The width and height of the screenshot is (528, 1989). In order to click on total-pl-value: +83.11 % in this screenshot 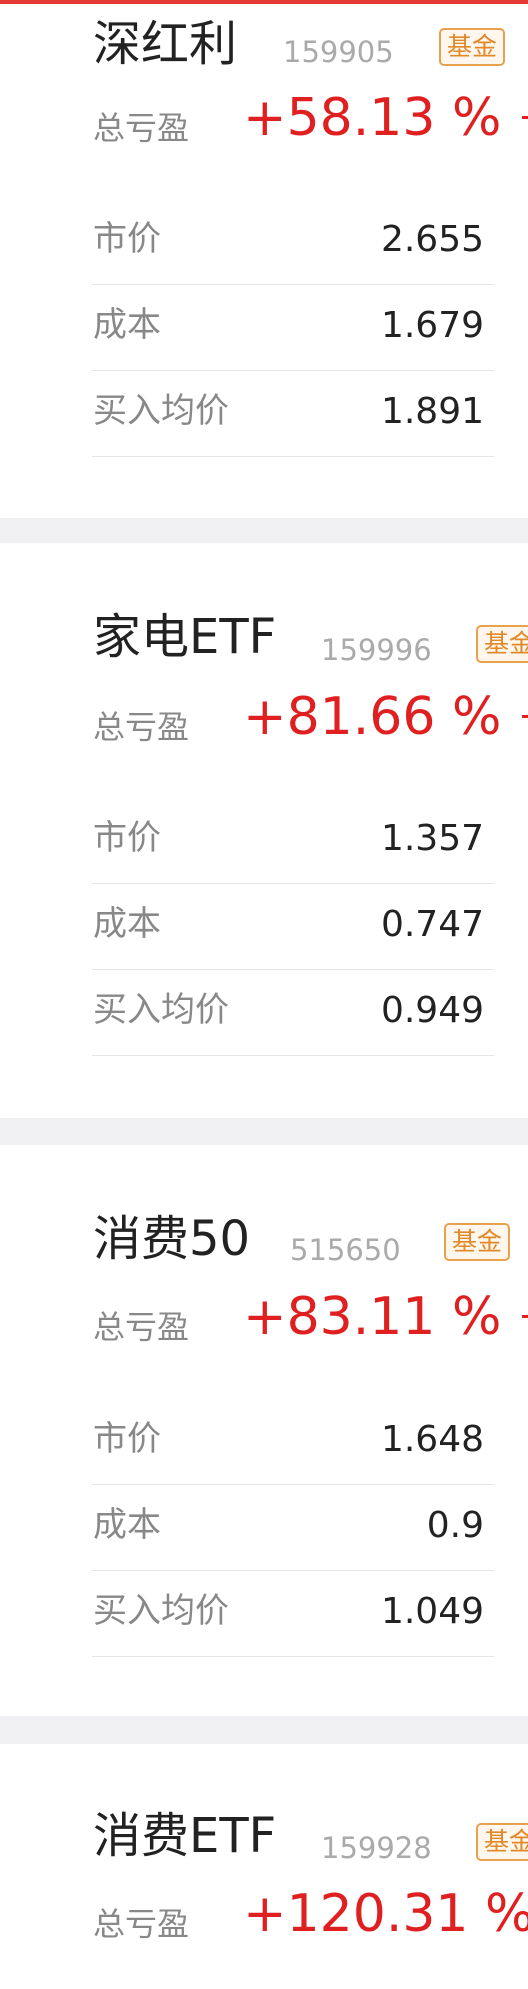, I will do `click(372, 1317)`.